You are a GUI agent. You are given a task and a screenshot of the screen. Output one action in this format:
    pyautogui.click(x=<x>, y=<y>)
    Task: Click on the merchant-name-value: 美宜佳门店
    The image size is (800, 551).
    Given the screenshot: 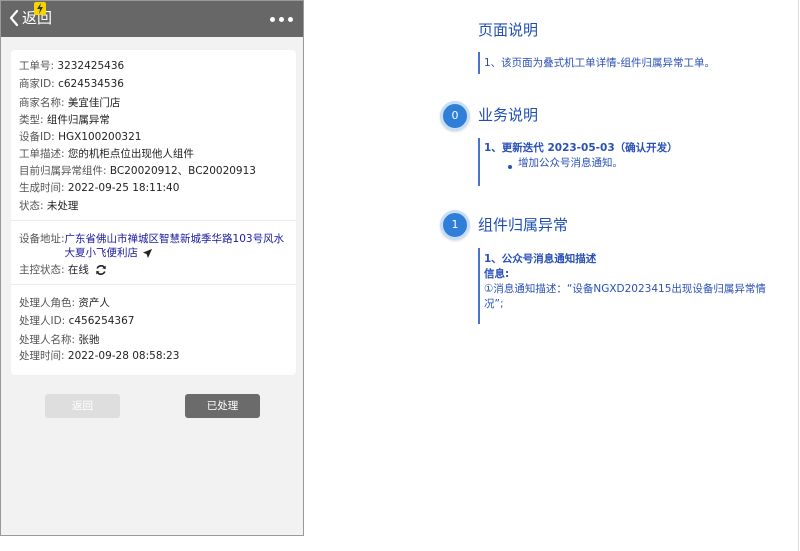 What is the action you would take?
    pyautogui.click(x=94, y=103)
    